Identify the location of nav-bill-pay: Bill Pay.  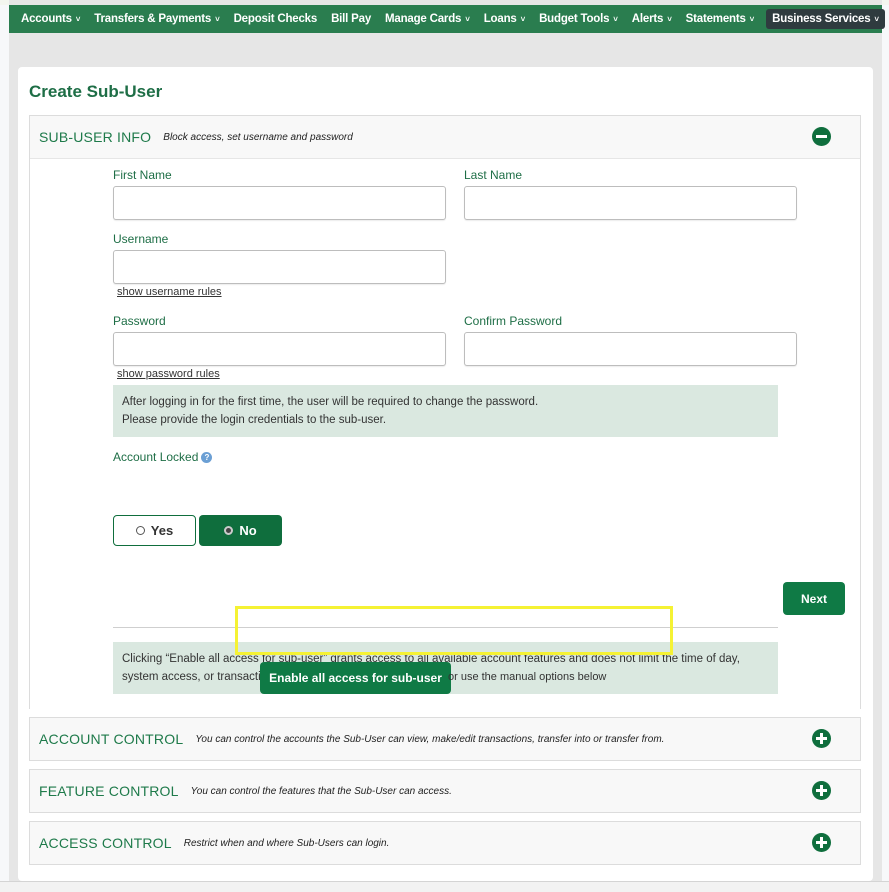
(351, 19).